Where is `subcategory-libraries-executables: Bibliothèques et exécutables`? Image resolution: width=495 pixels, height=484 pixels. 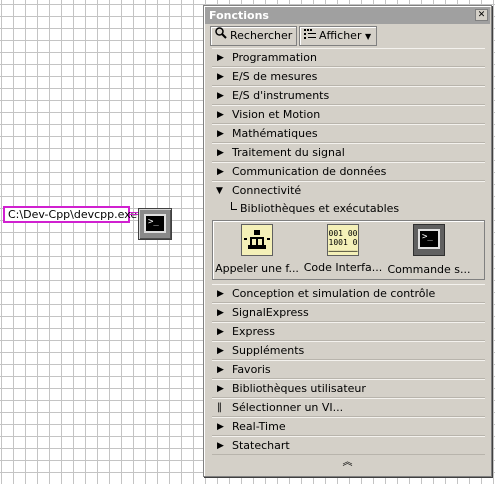
subcategory-libraries-executables: Bibliothèques et exécutables is located at coordinates (348, 209).